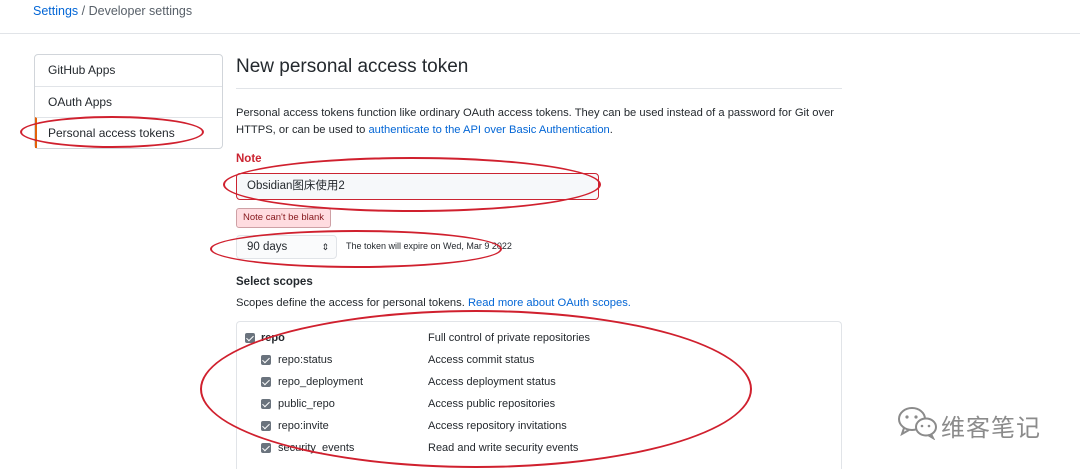  Describe the element at coordinates (82, 70) in the screenshot. I see `sidebar-item-label: GitHub Apps` at that location.